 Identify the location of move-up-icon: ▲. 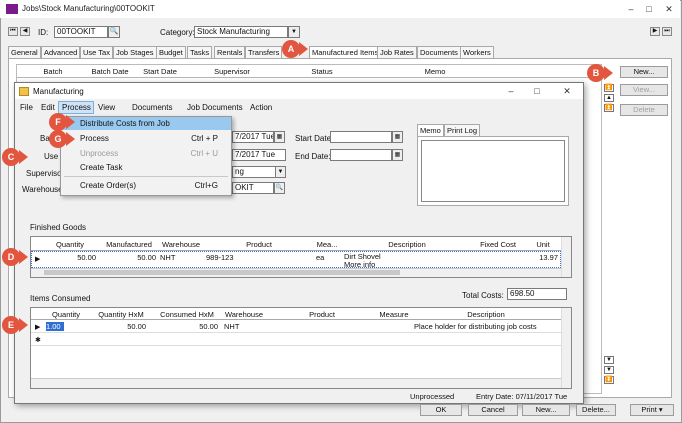
(609, 98).